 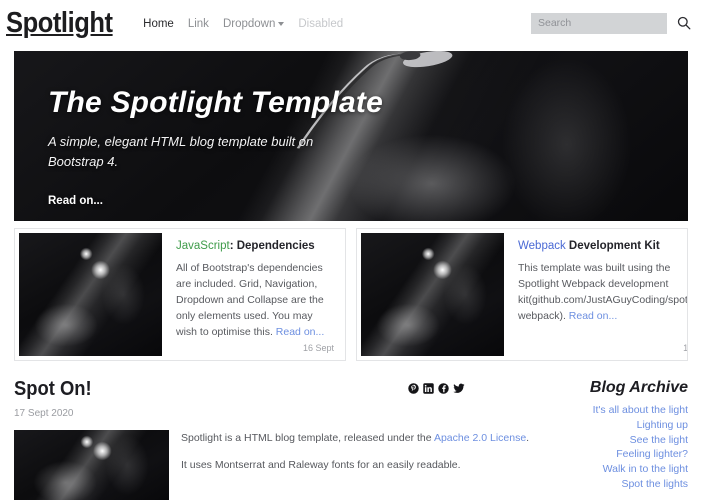 I want to click on social-links, so click(x=436, y=388).